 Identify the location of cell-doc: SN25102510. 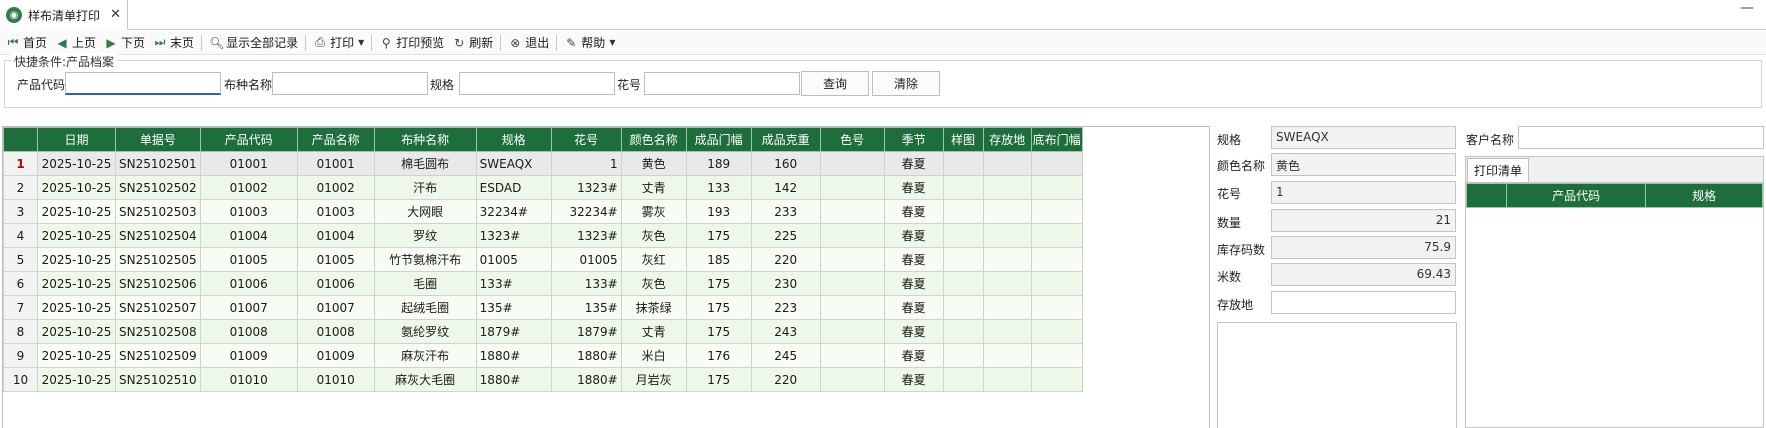
(158, 379).